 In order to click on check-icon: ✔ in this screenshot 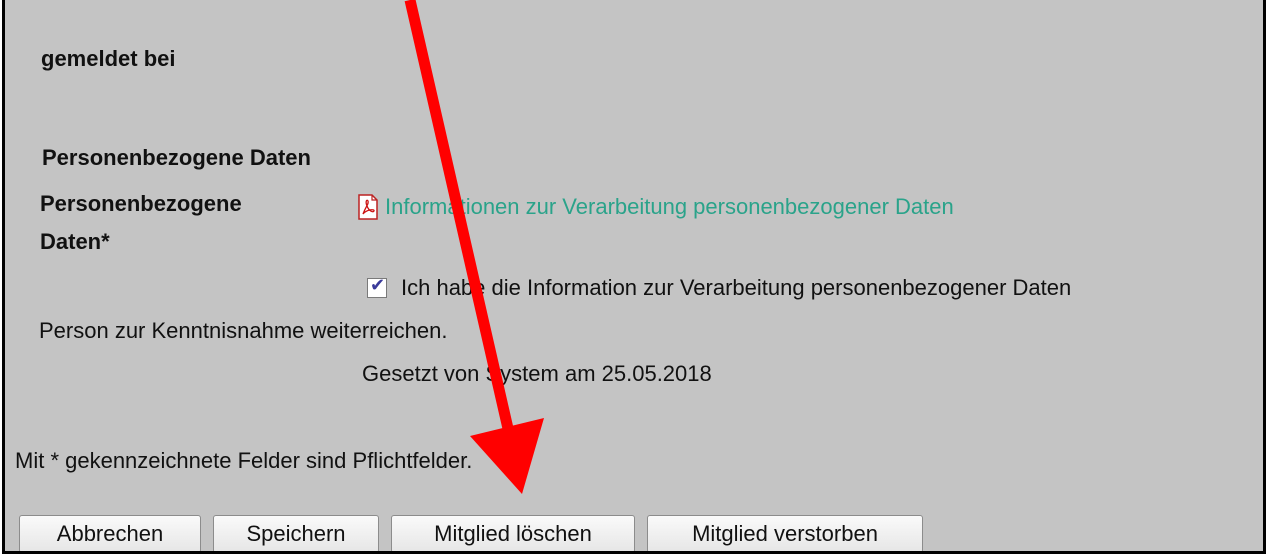, I will do `click(378, 285)`.